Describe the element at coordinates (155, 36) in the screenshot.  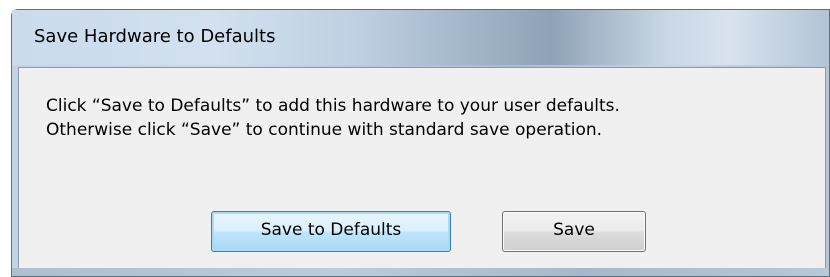
I see `dialog-title: Save Hardware to Defaults` at that location.